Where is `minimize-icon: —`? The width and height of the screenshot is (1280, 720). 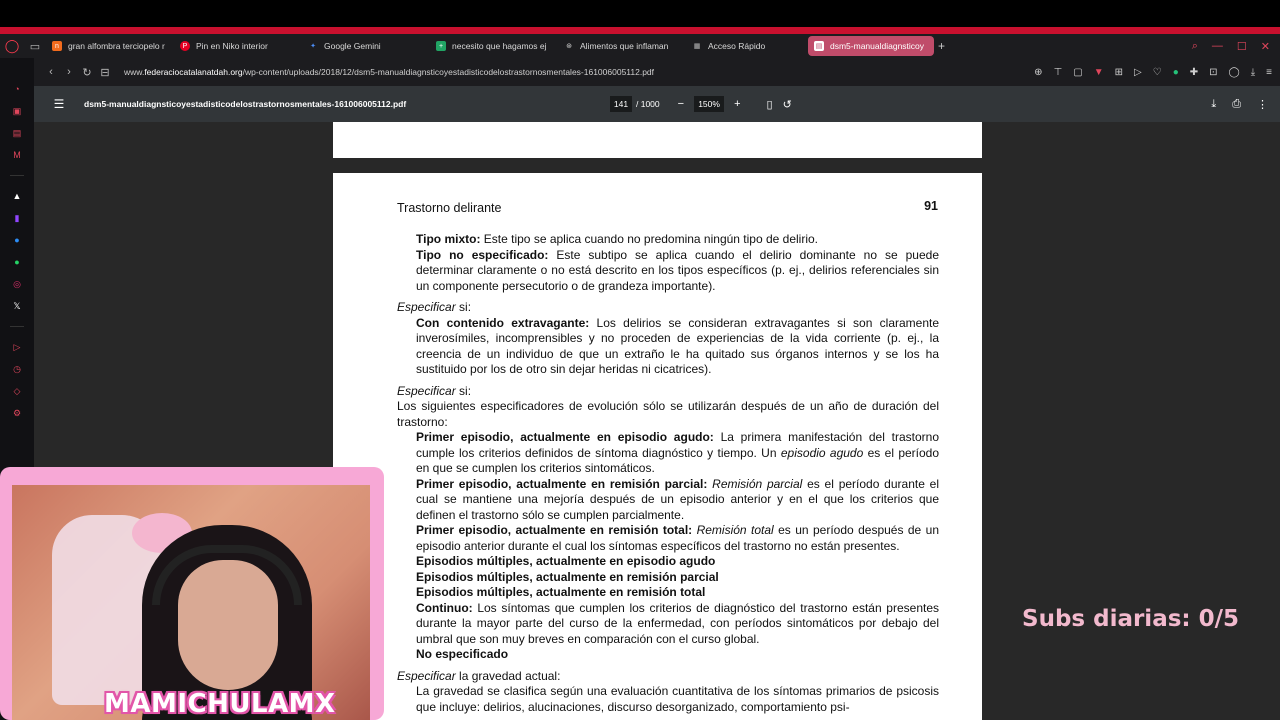
minimize-icon: — is located at coordinates (1217, 46).